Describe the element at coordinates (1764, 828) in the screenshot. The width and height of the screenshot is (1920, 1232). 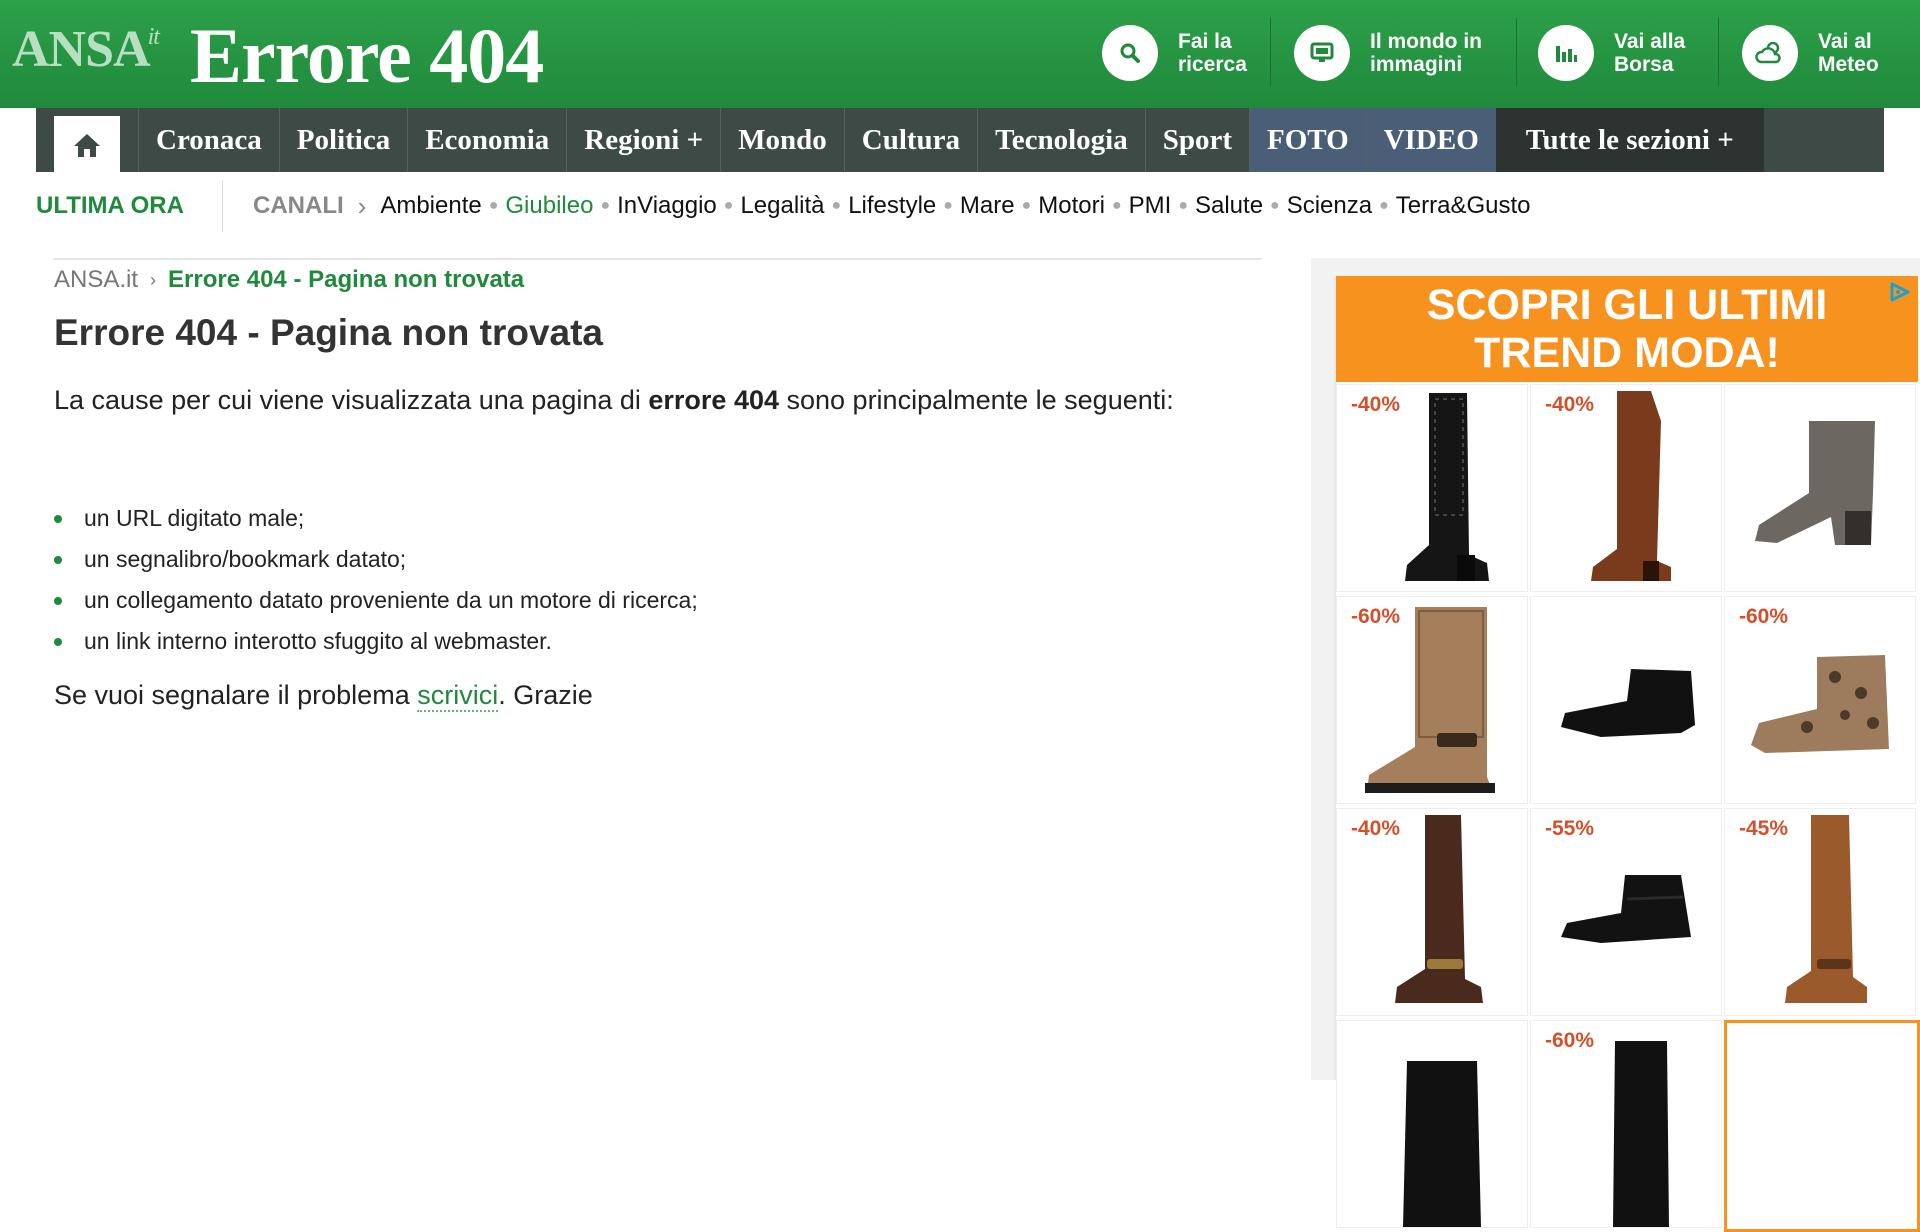
I see `discount-badge: -45%` at that location.